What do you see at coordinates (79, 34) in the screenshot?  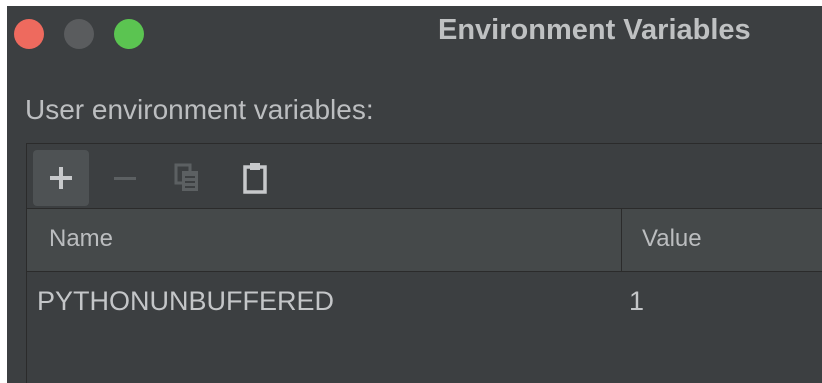 I see `minimize-window-button` at bounding box center [79, 34].